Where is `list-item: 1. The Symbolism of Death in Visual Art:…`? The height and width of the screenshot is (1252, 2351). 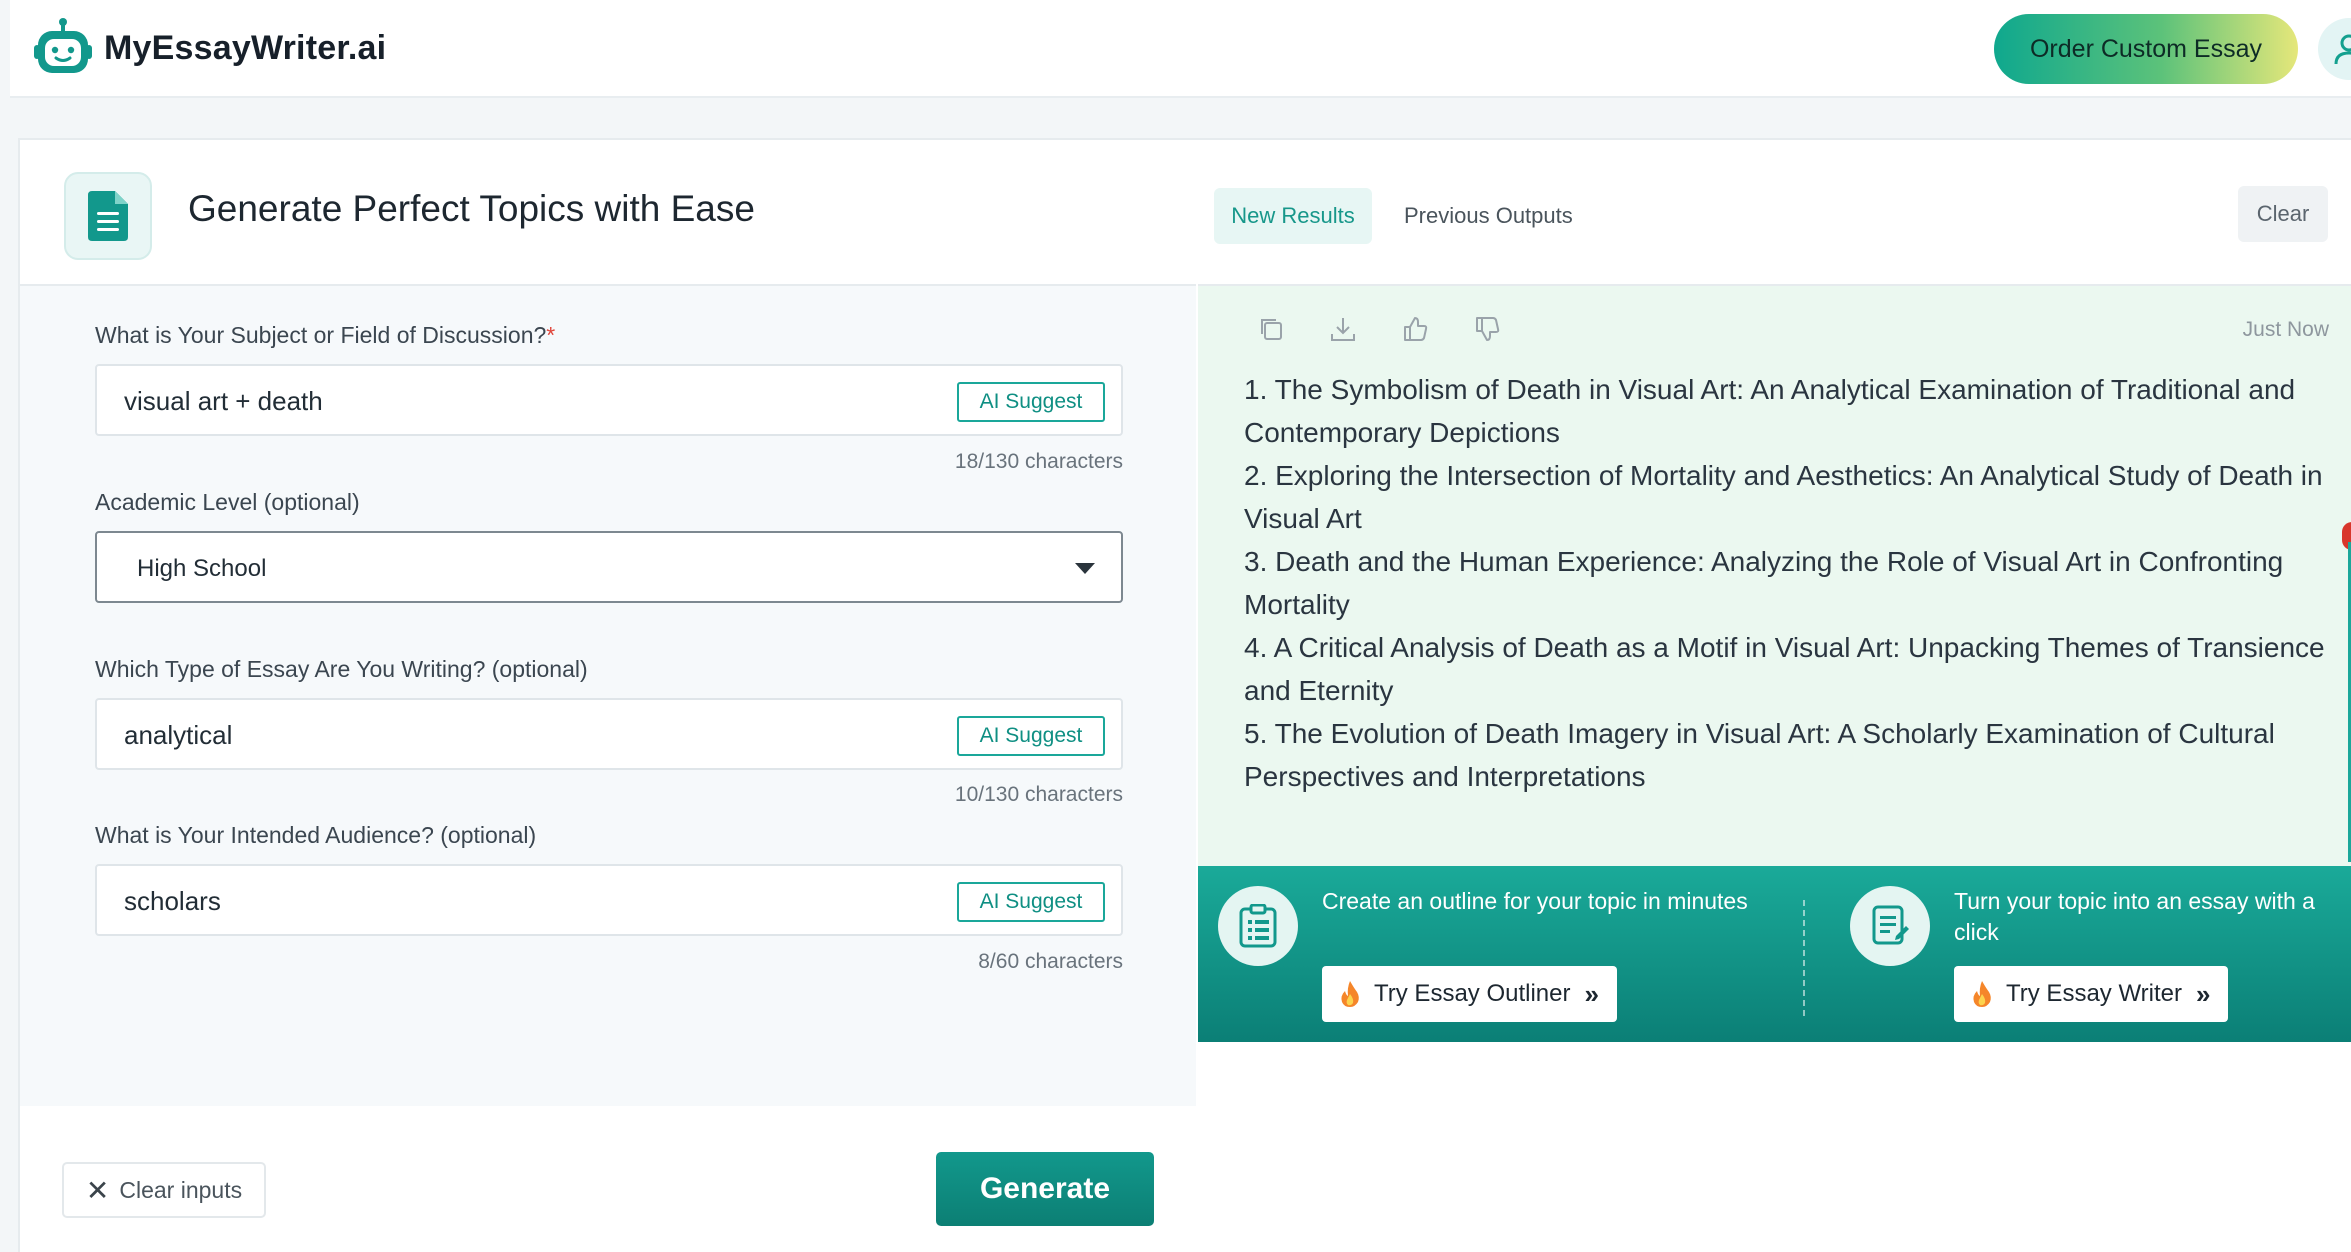
list-item: 1. The Symbolism of Death in Visual Art:… is located at coordinates (1770, 411).